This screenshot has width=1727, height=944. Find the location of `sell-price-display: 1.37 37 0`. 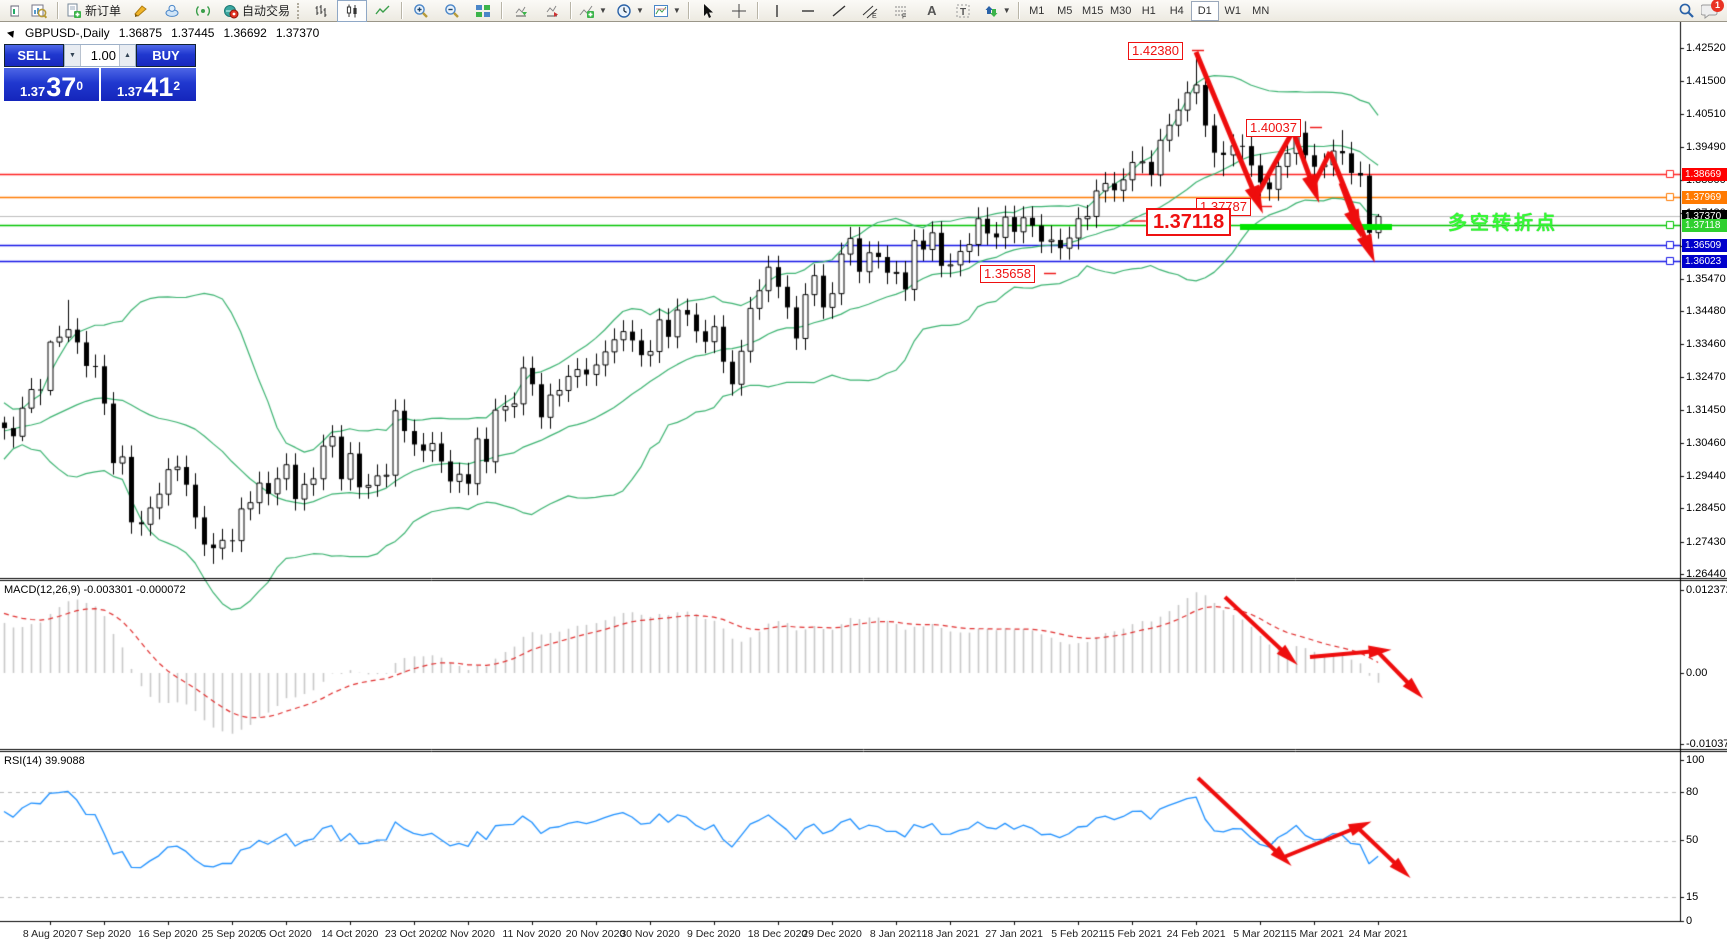

sell-price-display: 1.37 37 0 is located at coordinates (51, 84).